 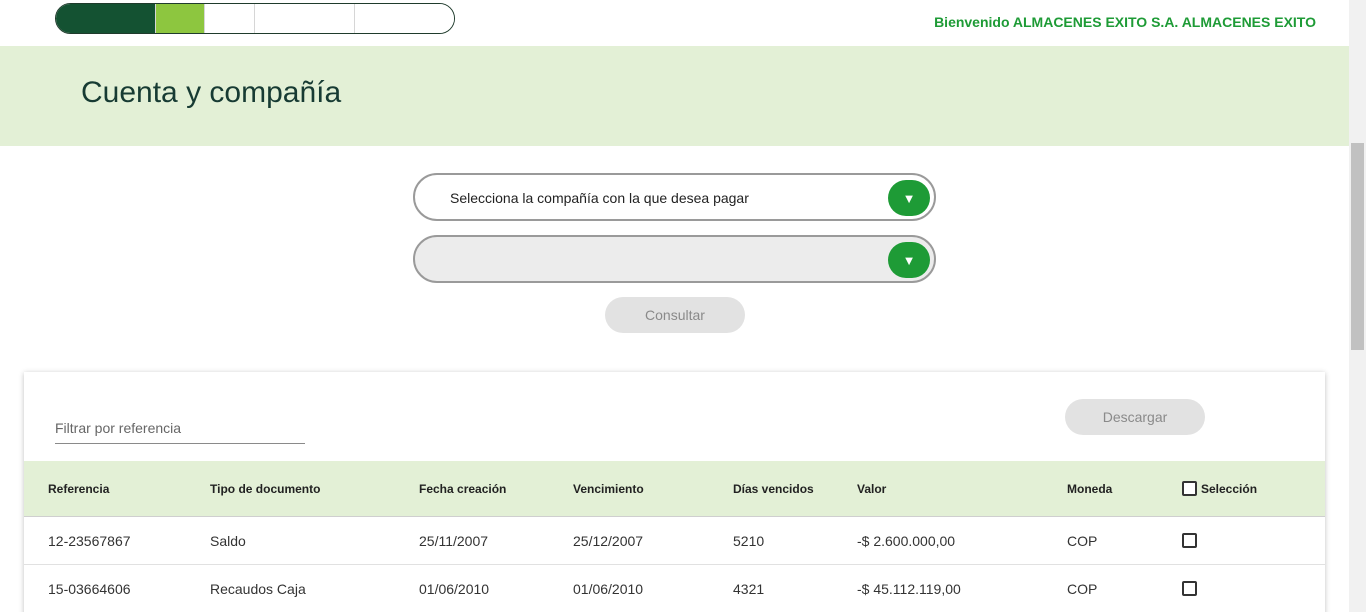 I want to click on cell-referencia: 15-03664606, so click(x=89, y=589).